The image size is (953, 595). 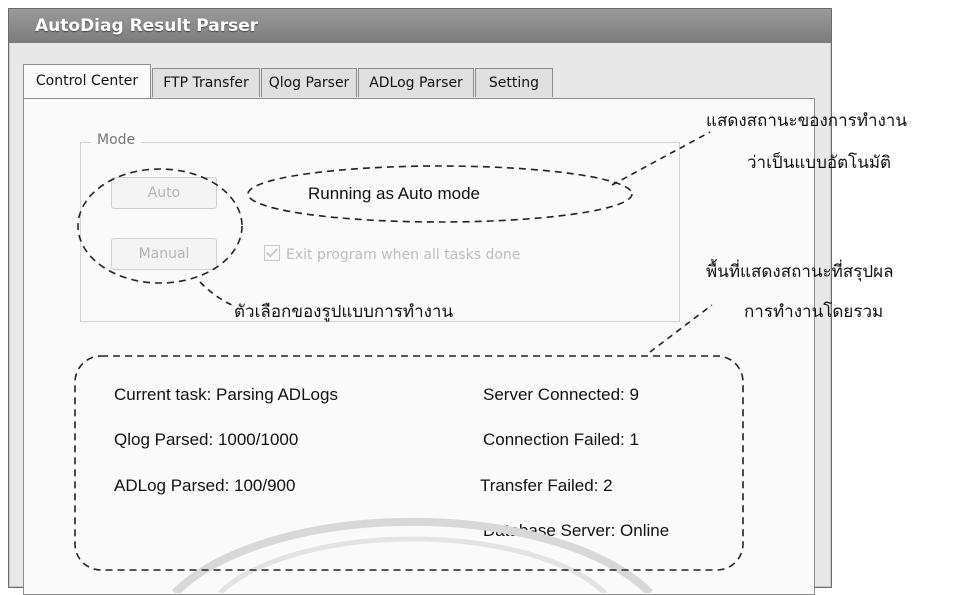 I want to click on decorative-arc, so click(x=412, y=555).